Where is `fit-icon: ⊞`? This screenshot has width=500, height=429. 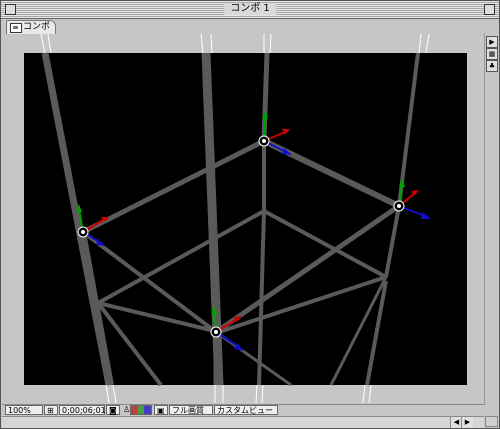 fit-icon: ⊞ is located at coordinates (51, 410).